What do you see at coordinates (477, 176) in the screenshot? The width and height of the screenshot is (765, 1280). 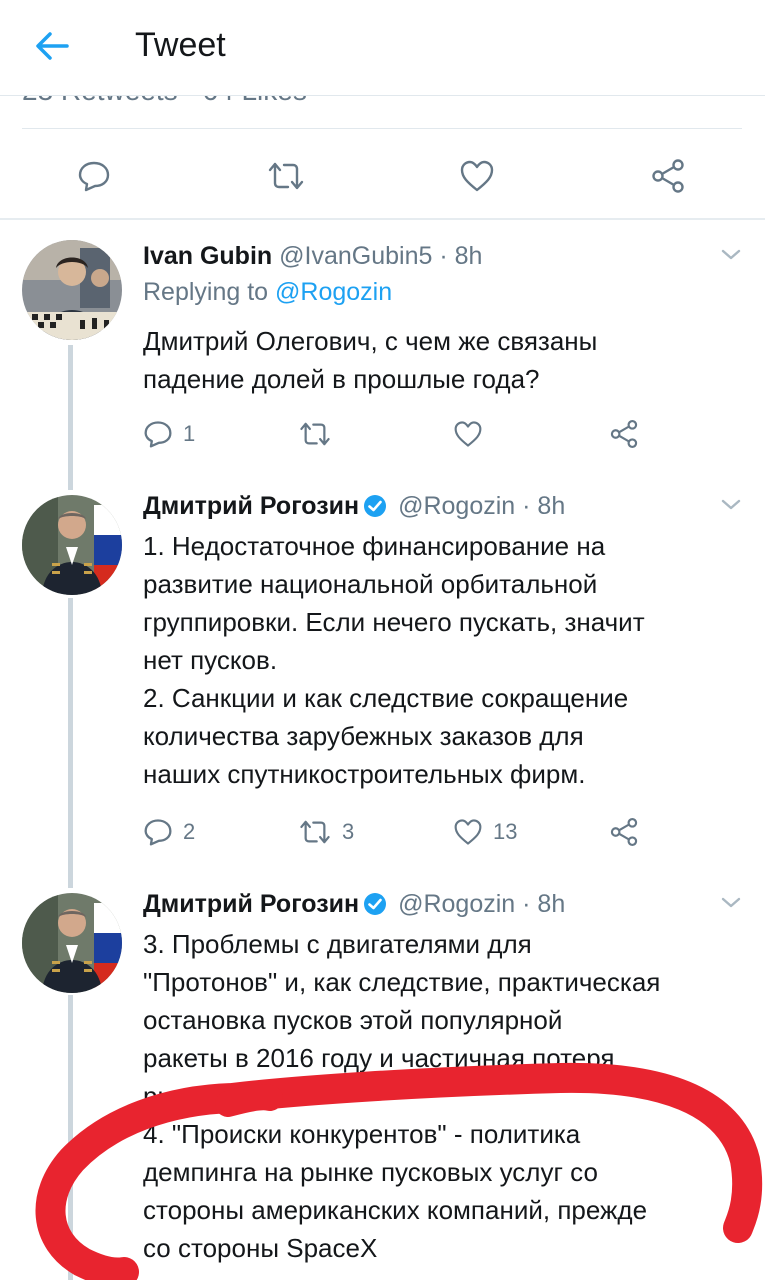 I see `like-icon` at bounding box center [477, 176].